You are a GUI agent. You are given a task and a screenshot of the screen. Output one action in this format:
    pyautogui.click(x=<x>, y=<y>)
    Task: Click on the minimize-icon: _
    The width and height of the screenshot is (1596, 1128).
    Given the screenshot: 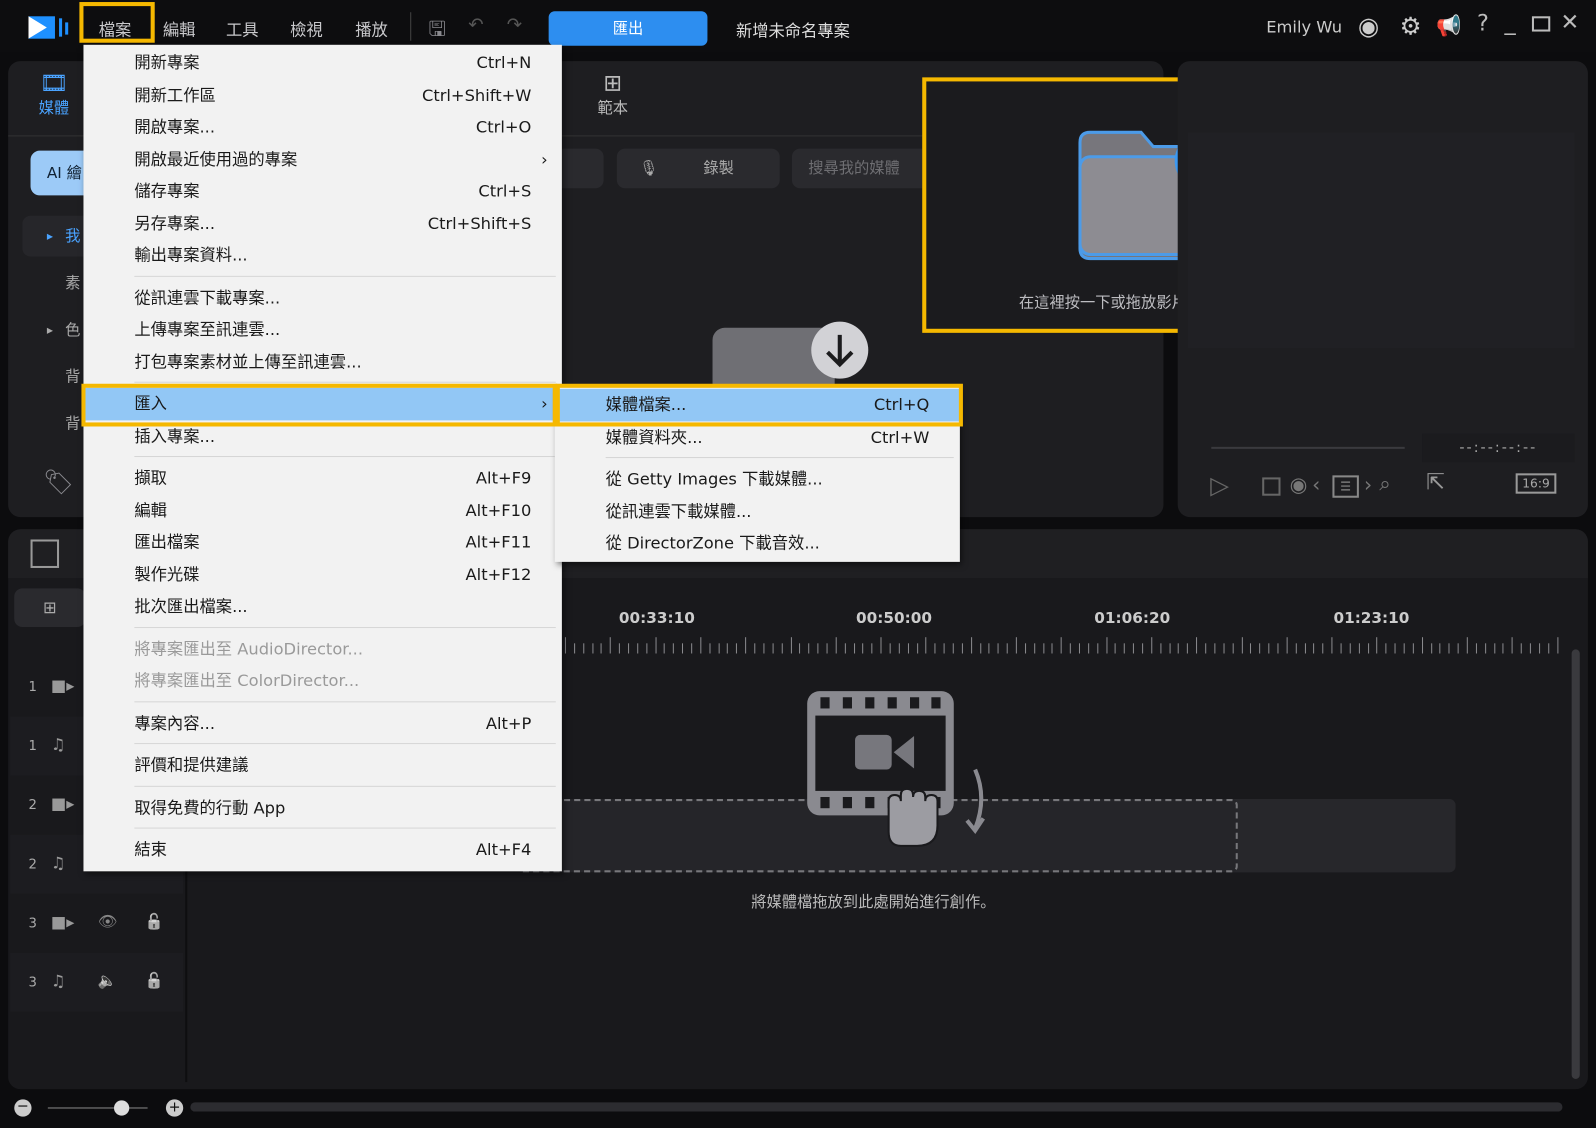 What is the action you would take?
    pyautogui.click(x=1509, y=22)
    